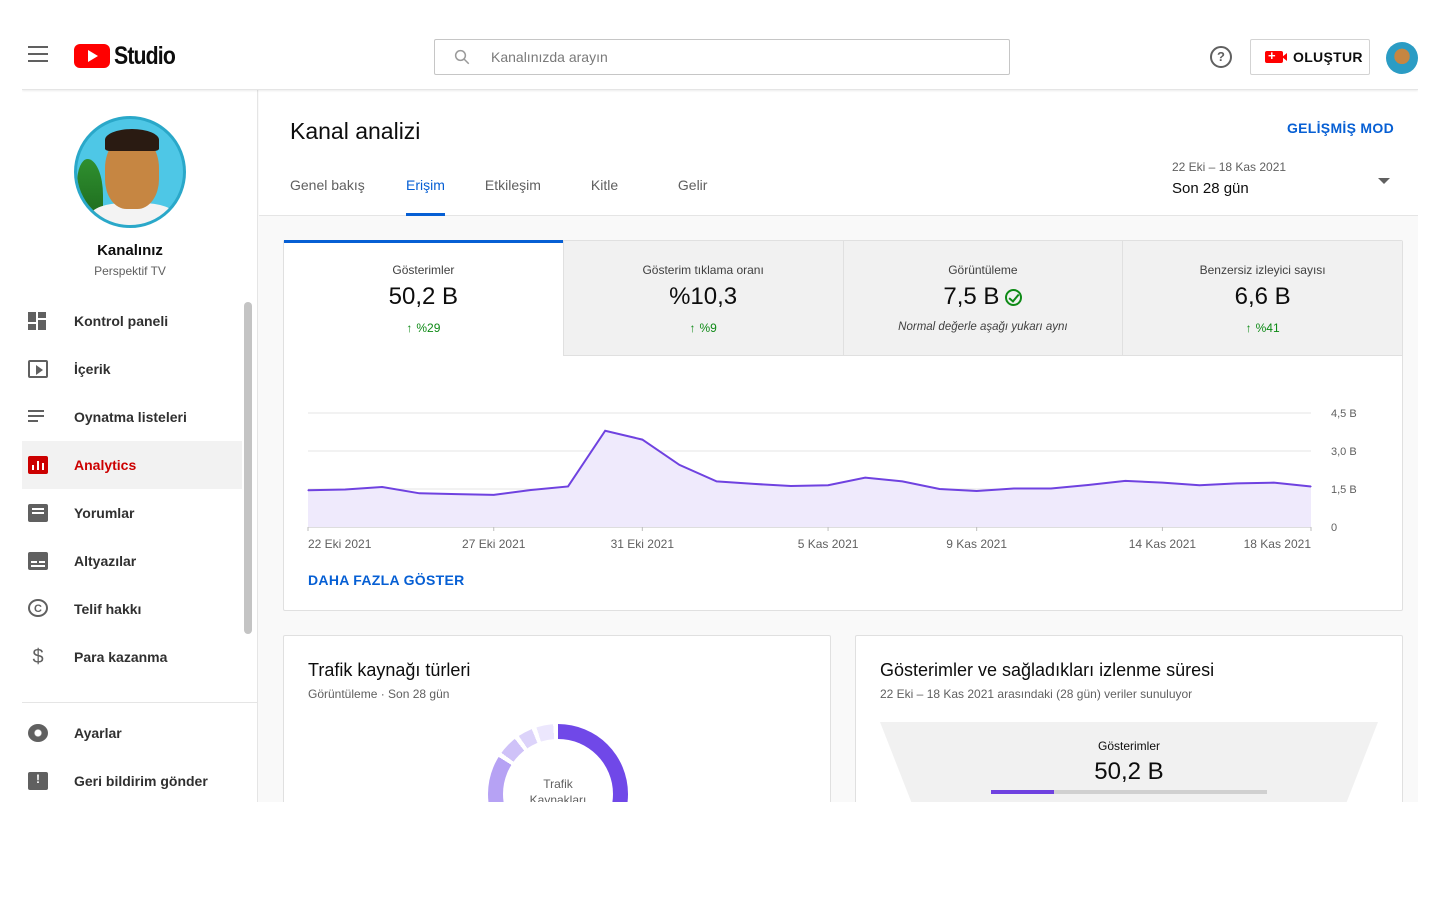  What do you see at coordinates (348, 193) in the screenshot?
I see `tab-overview: Genel bakış` at bounding box center [348, 193].